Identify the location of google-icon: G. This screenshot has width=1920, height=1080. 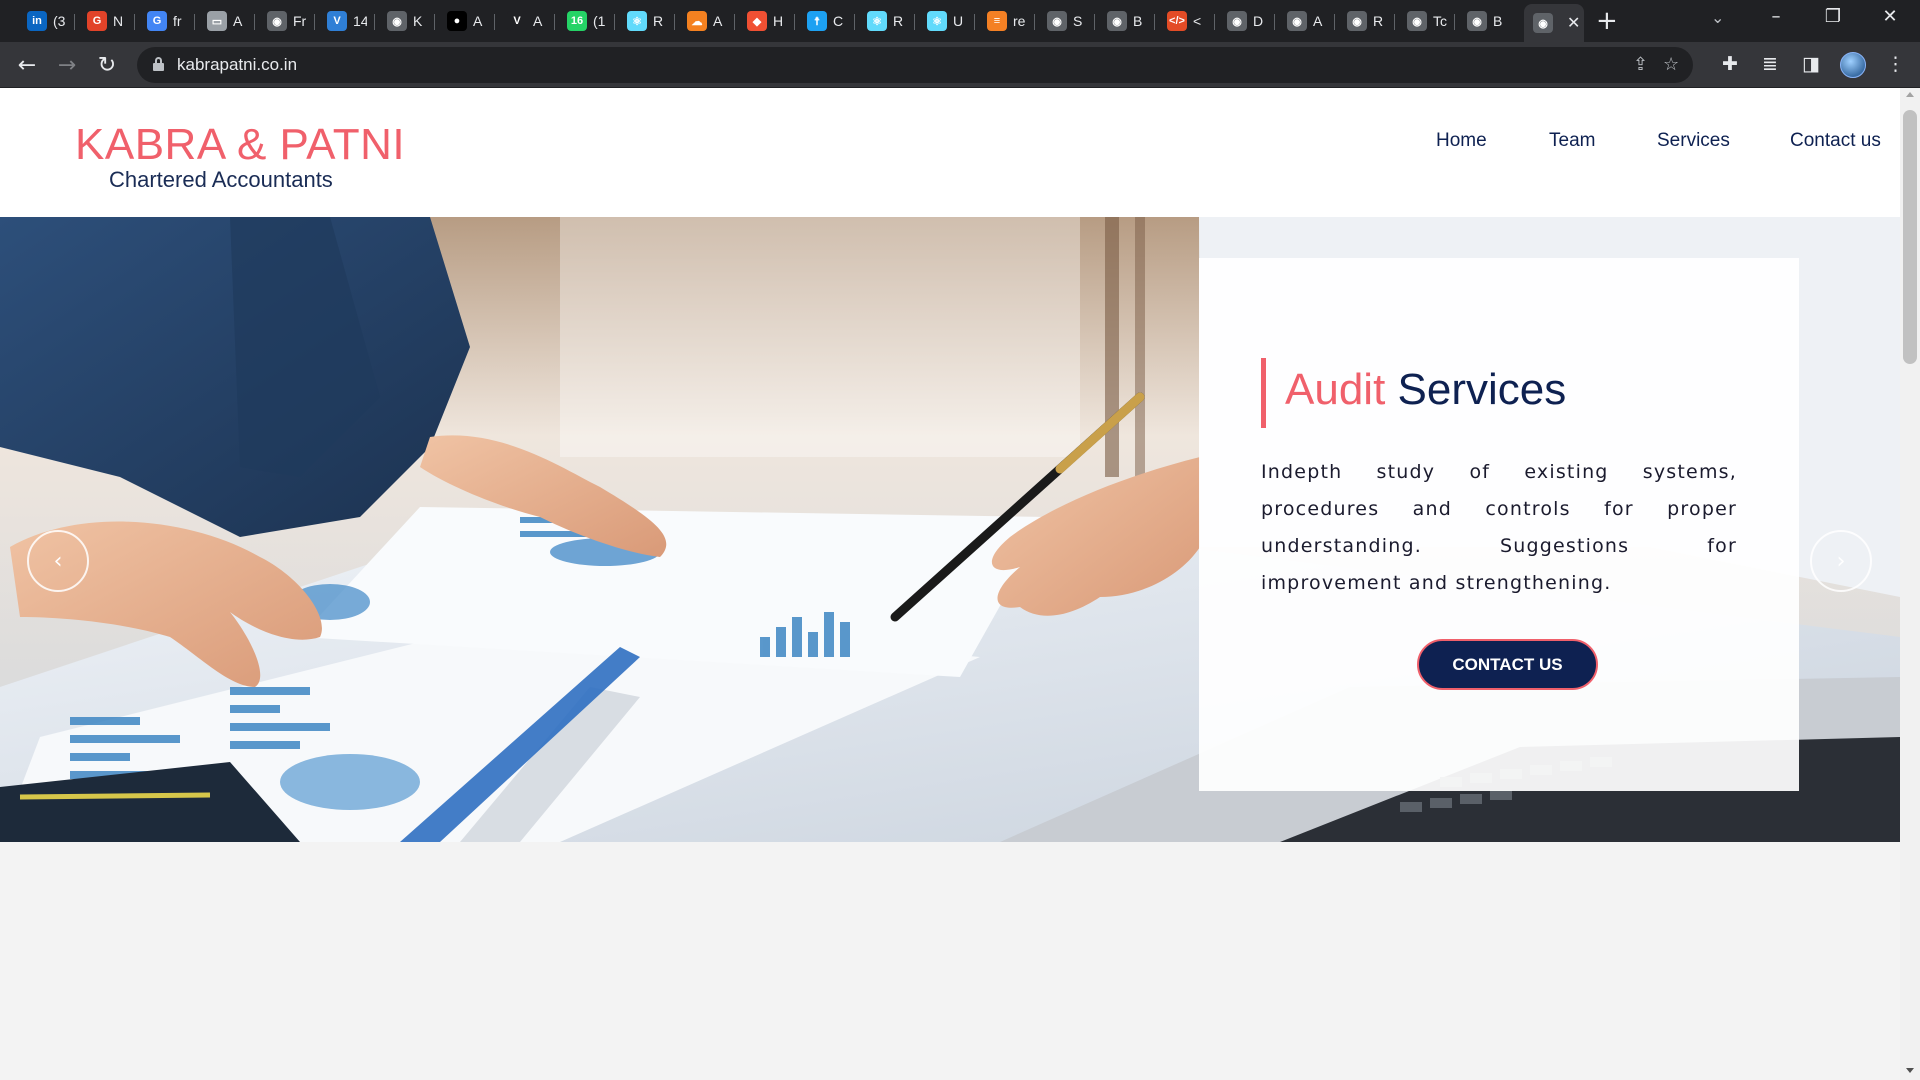
(157, 21).